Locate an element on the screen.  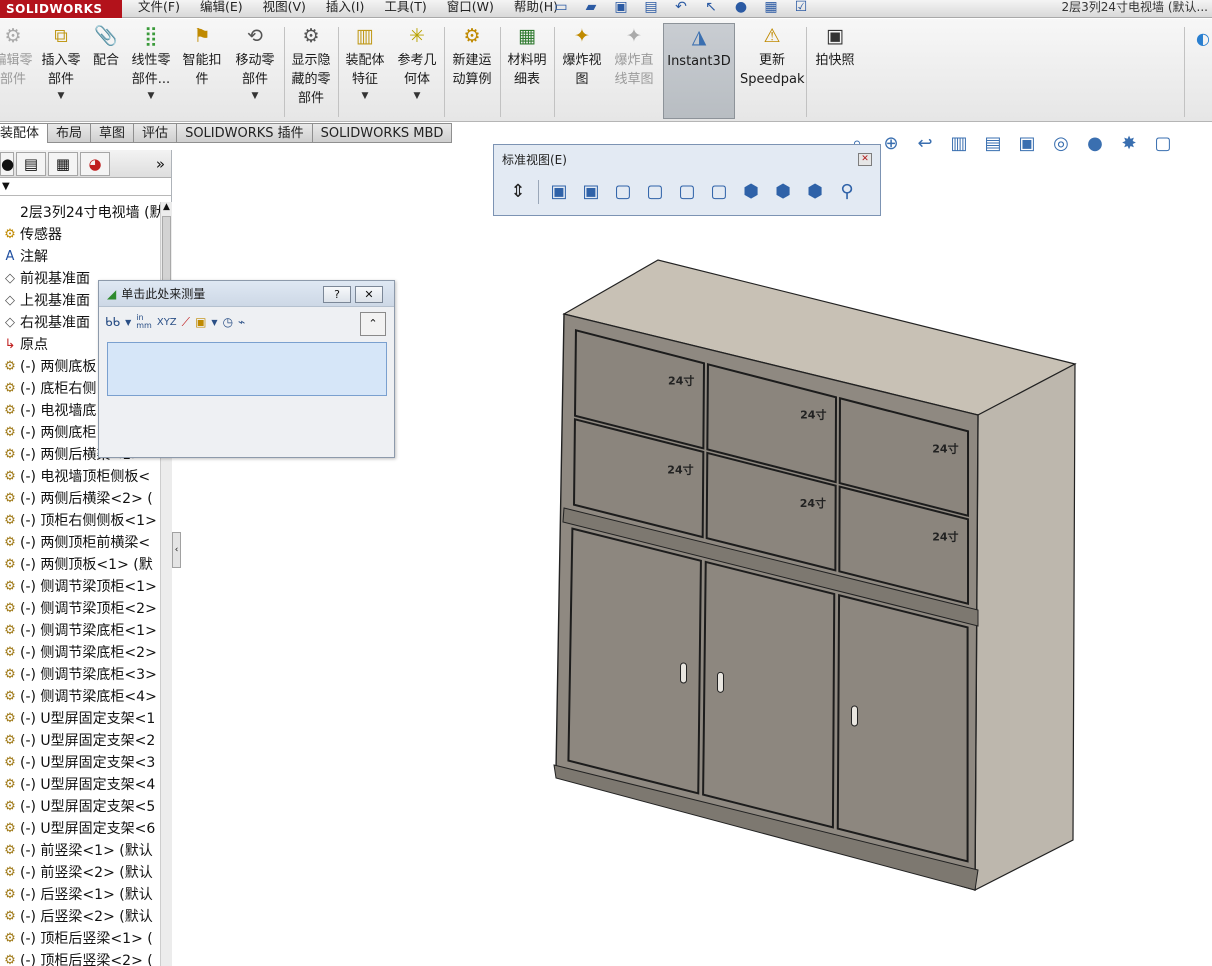
top-view-icon: ▢ is located at coordinates (687, 192).